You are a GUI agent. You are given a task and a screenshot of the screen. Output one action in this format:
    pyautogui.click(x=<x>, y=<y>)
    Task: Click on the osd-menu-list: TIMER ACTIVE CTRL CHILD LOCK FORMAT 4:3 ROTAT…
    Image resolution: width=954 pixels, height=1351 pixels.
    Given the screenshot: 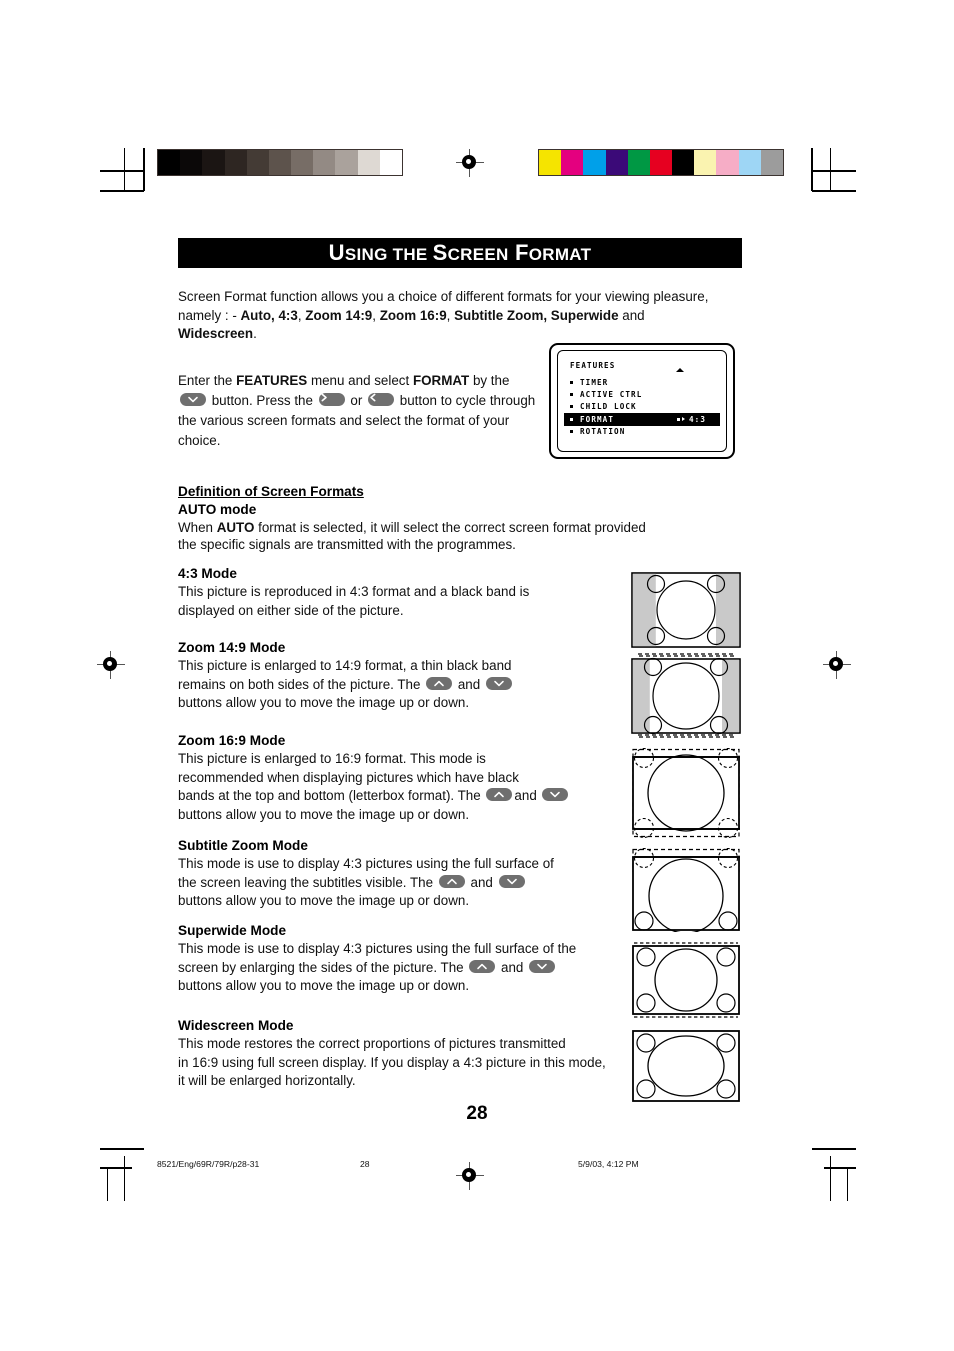 What is the action you would take?
    pyautogui.click(x=642, y=407)
    